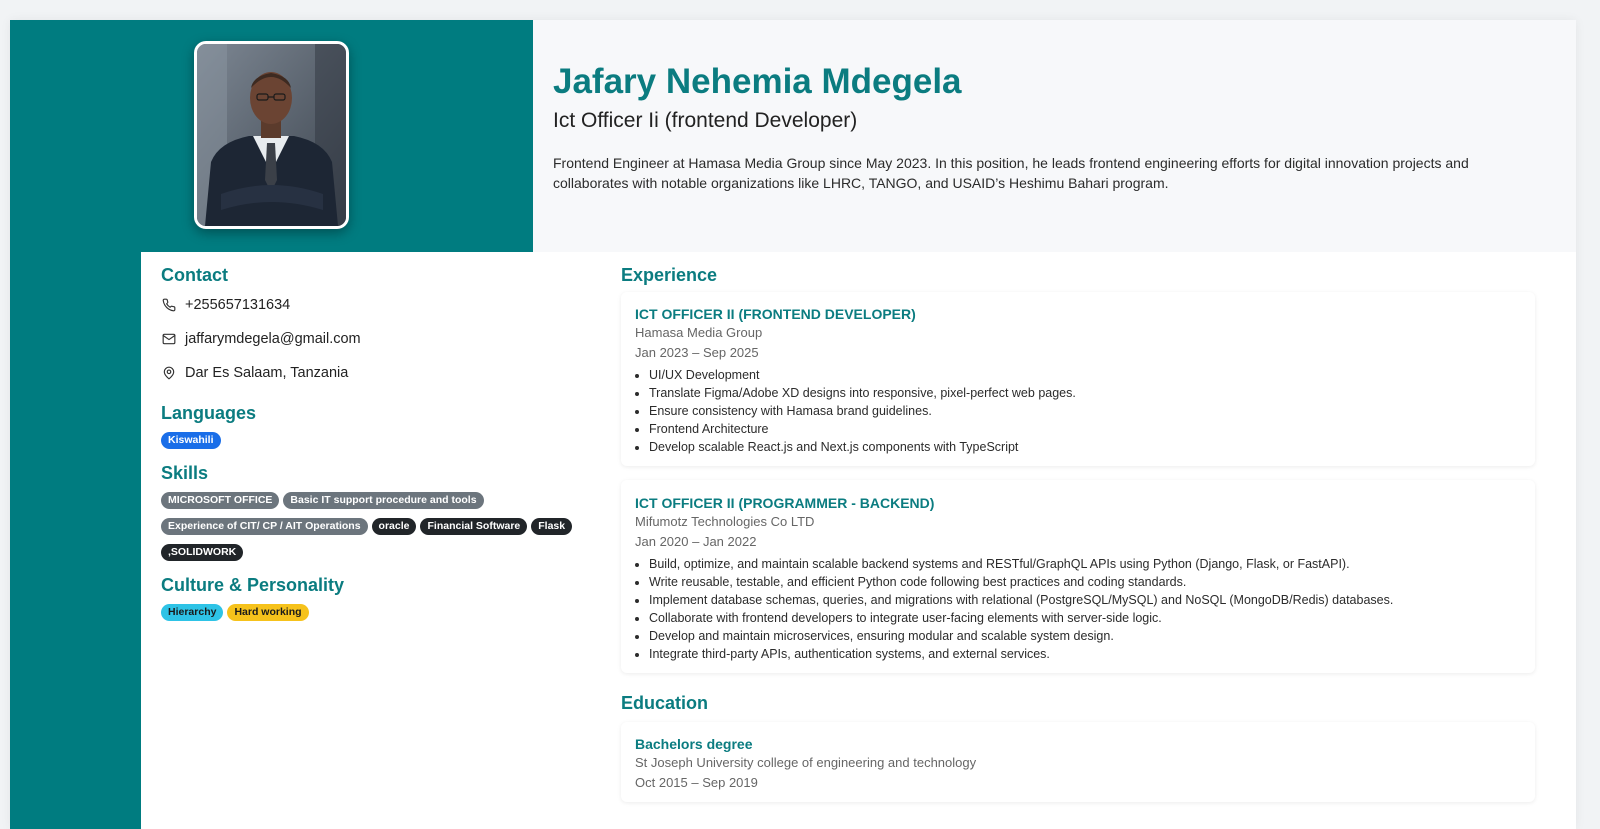 This screenshot has width=1600, height=829. I want to click on contact-location-text: Dar Es Salaam, Tanzania, so click(267, 373).